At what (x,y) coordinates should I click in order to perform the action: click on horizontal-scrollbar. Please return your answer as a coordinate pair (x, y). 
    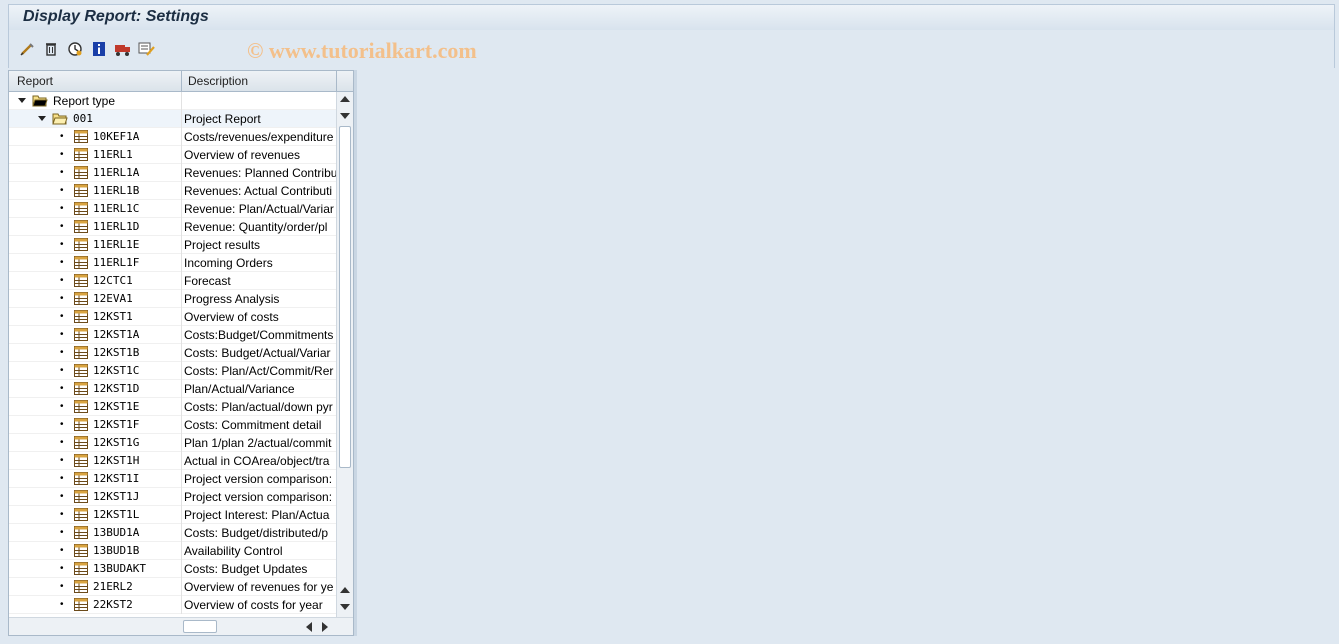
    Looking at the image, I should click on (181, 626).